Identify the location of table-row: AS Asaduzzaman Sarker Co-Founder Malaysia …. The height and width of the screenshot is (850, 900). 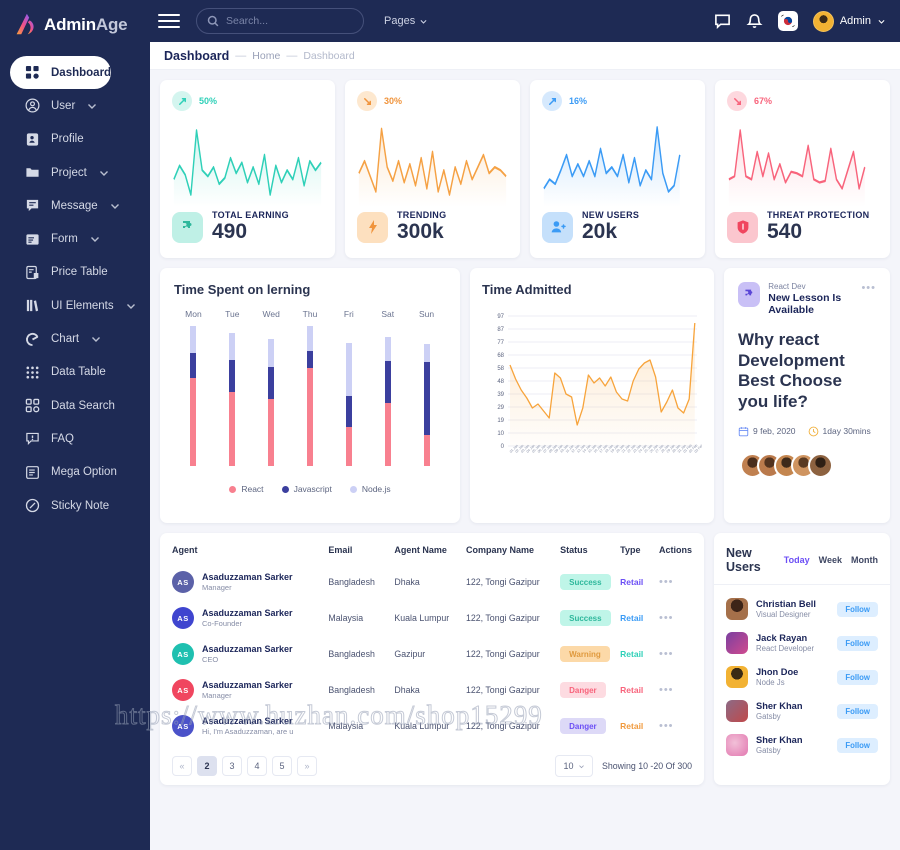
(432, 618).